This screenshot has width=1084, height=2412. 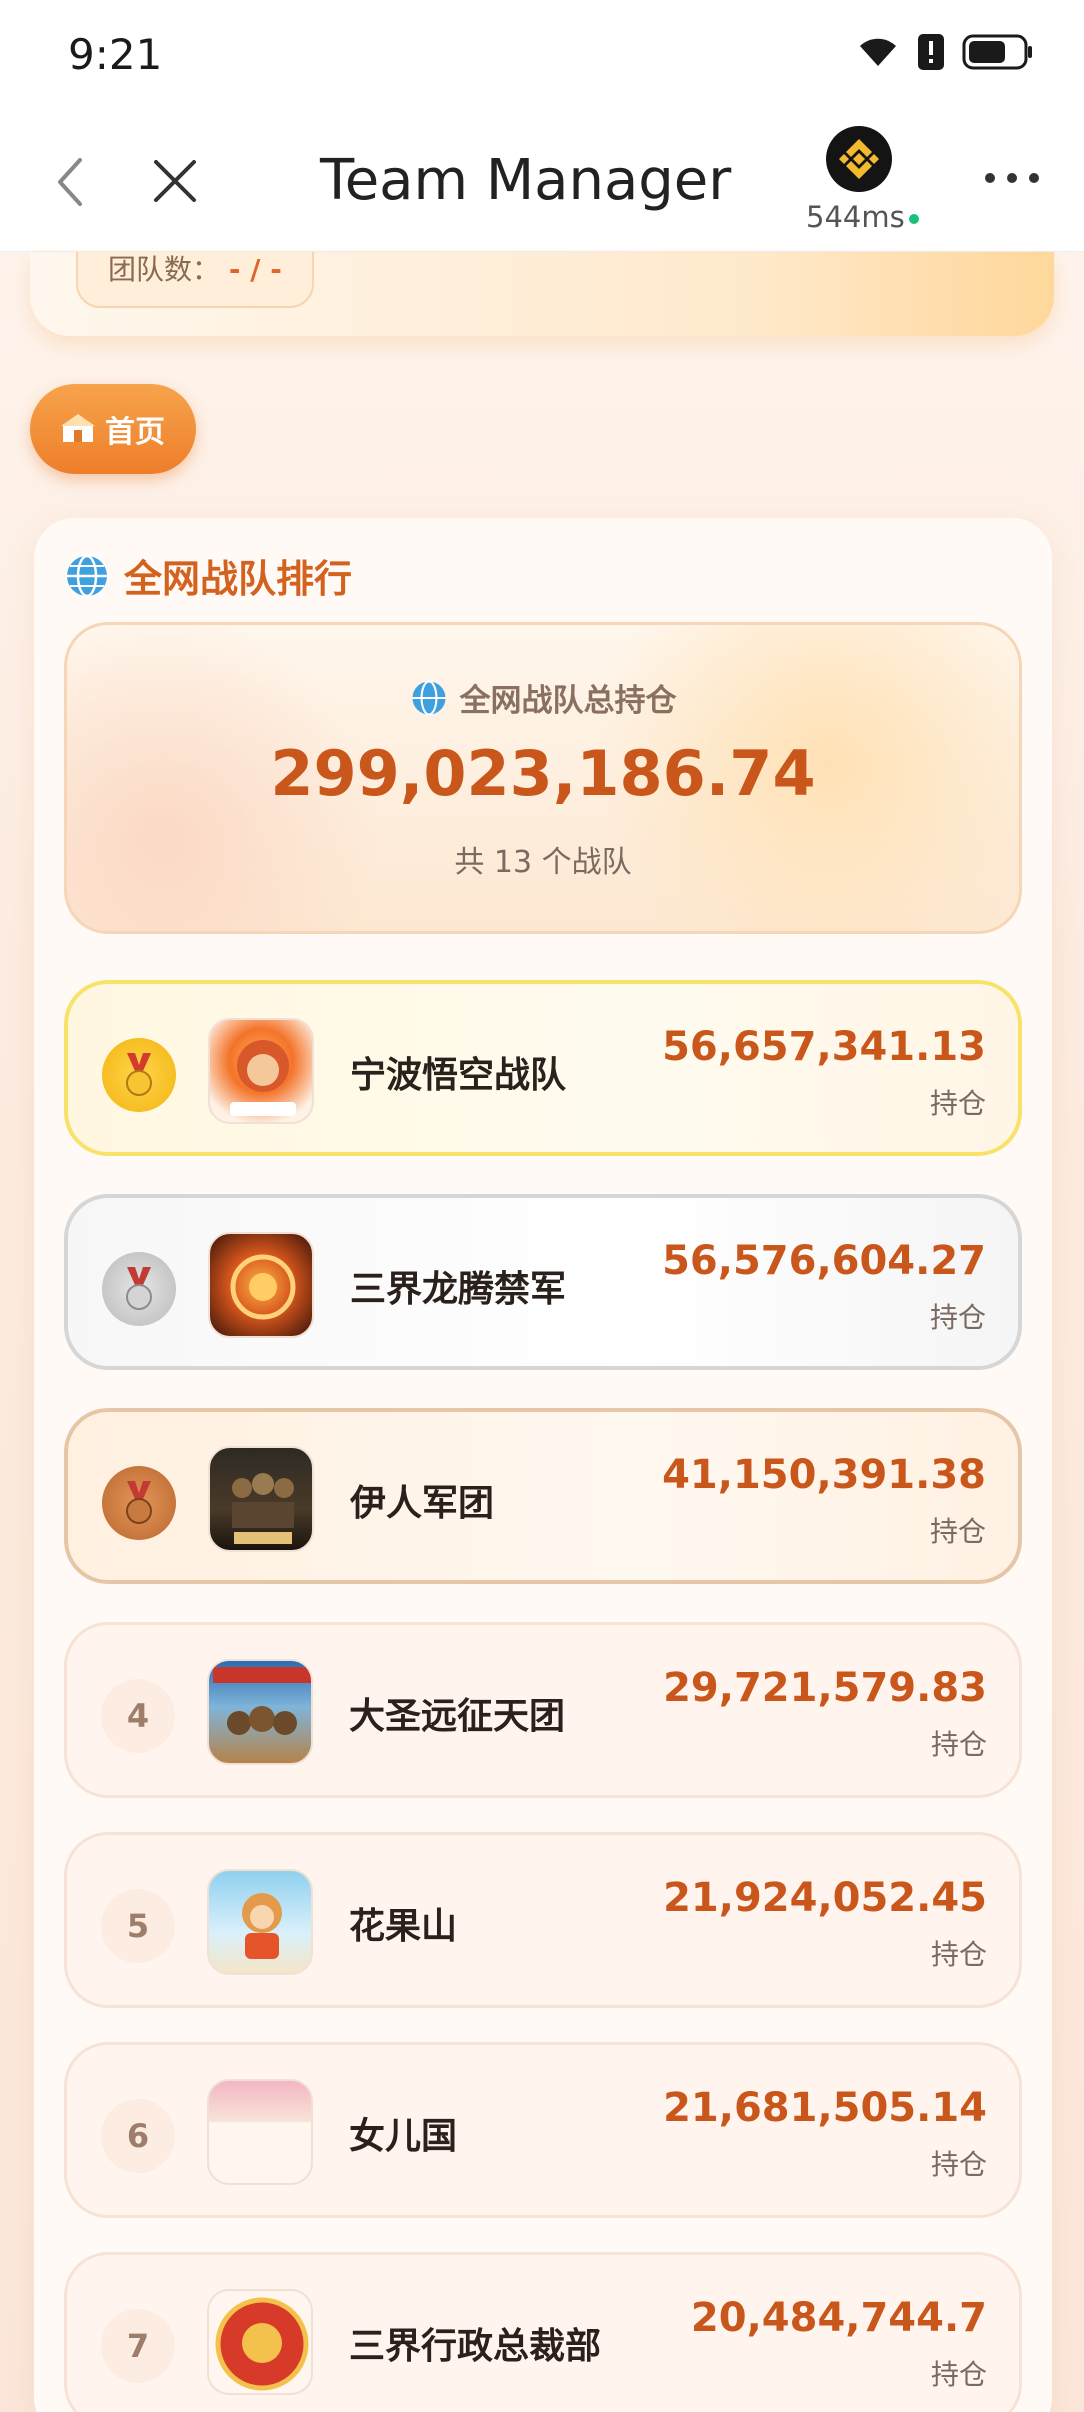 I want to click on total-holdings-value: 299,023,186.74, so click(x=543, y=773).